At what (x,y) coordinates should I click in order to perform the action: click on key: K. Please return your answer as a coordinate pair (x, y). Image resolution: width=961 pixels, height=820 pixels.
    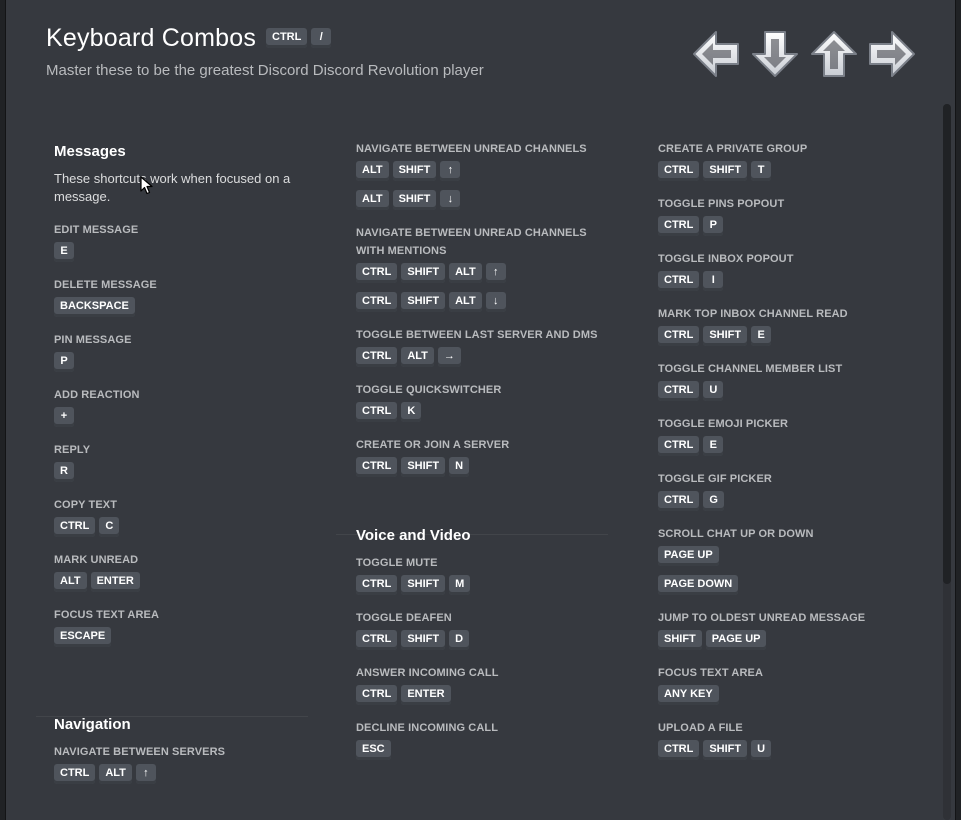
    Looking at the image, I should click on (411, 412).